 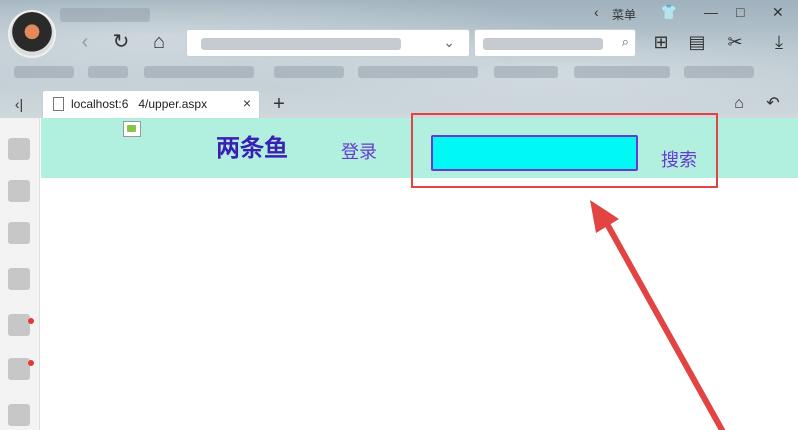 What do you see at coordinates (604, 216) in the screenshot?
I see `arrow-head` at bounding box center [604, 216].